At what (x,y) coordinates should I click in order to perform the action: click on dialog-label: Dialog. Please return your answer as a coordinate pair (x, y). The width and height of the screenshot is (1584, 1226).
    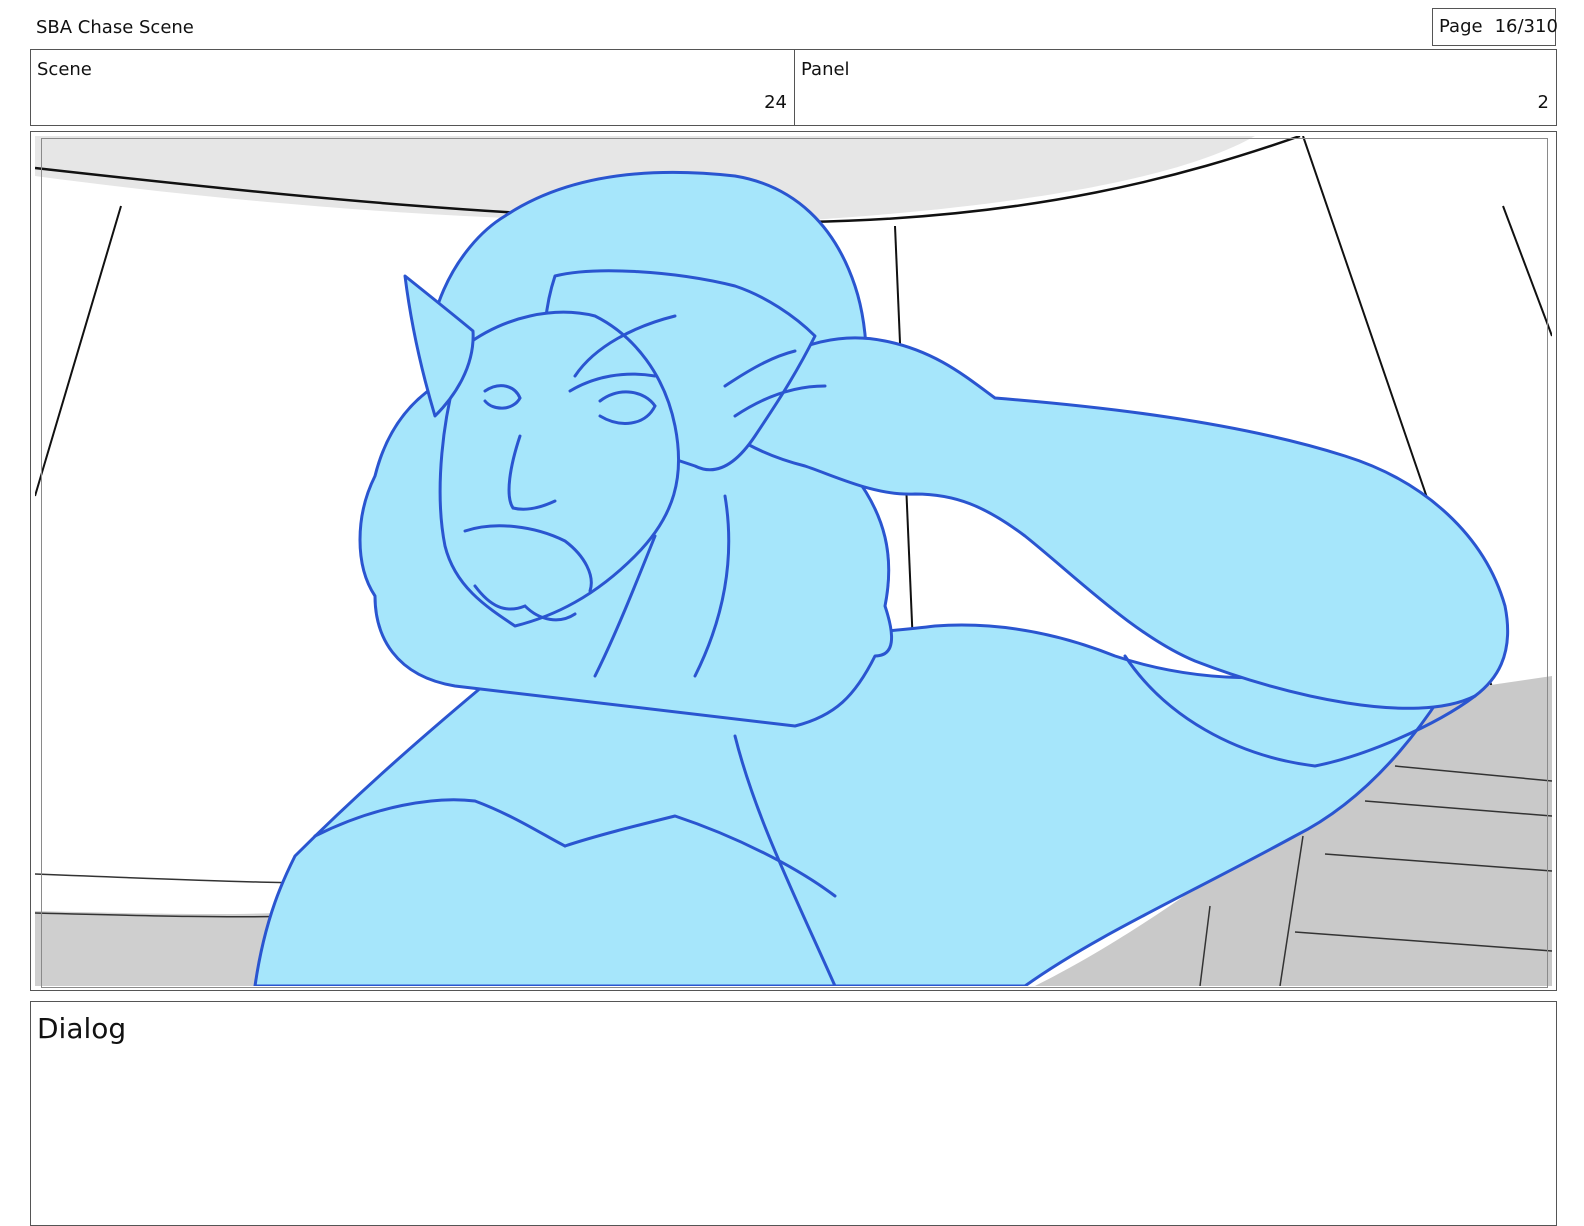
    Looking at the image, I should click on (82, 1028).